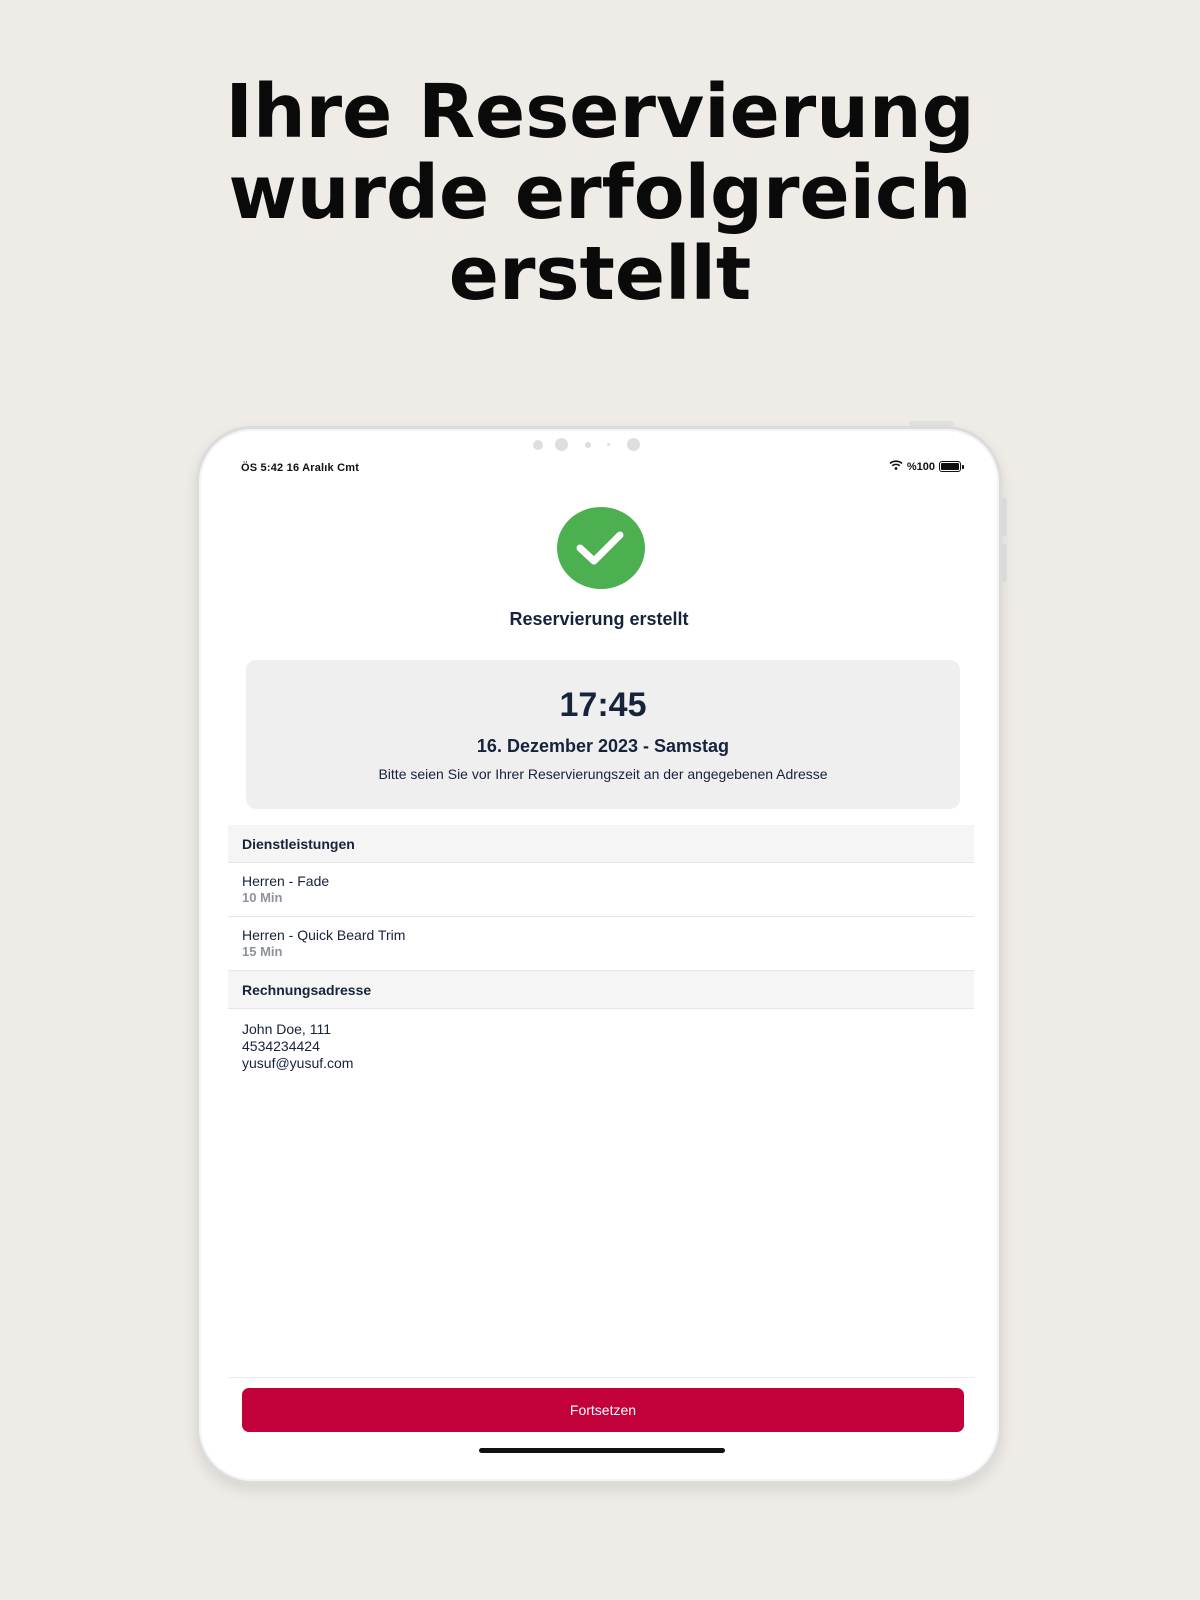 This screenshot has height=1600, width=1200. Describe the element at coordinates (601, 844) in the screenshot. I see `services-header: Dienstleistungen` at that location.